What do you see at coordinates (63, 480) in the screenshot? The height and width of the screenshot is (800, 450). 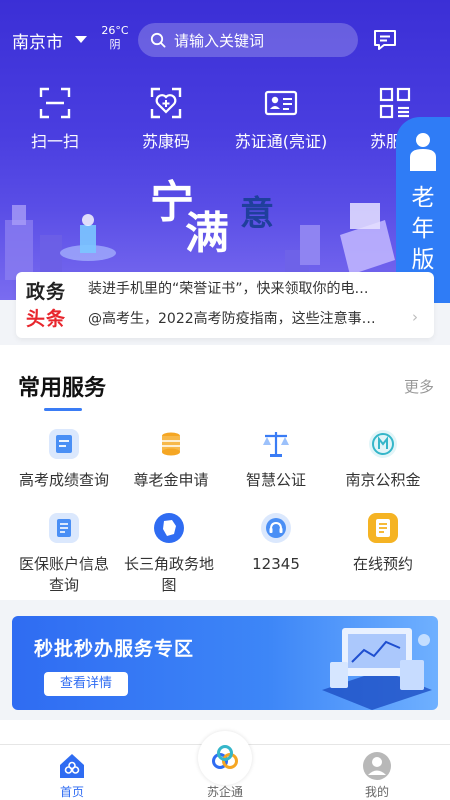 I see `service-label: 高考成绩查询` at bounding box center [63, 480].